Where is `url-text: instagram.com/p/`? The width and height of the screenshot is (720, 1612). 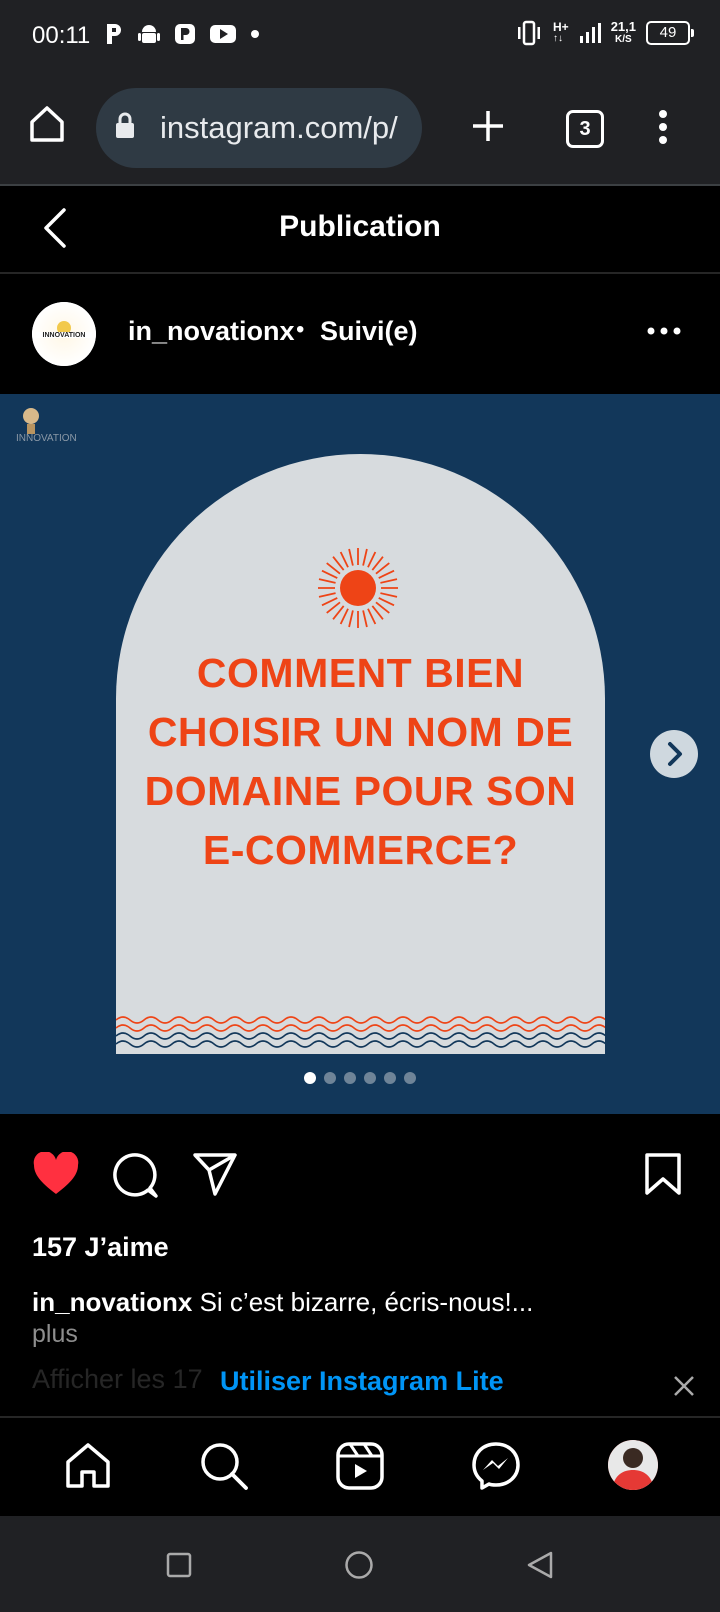
url-text: instagram.com/p/ is located at coordinates (284, 128).